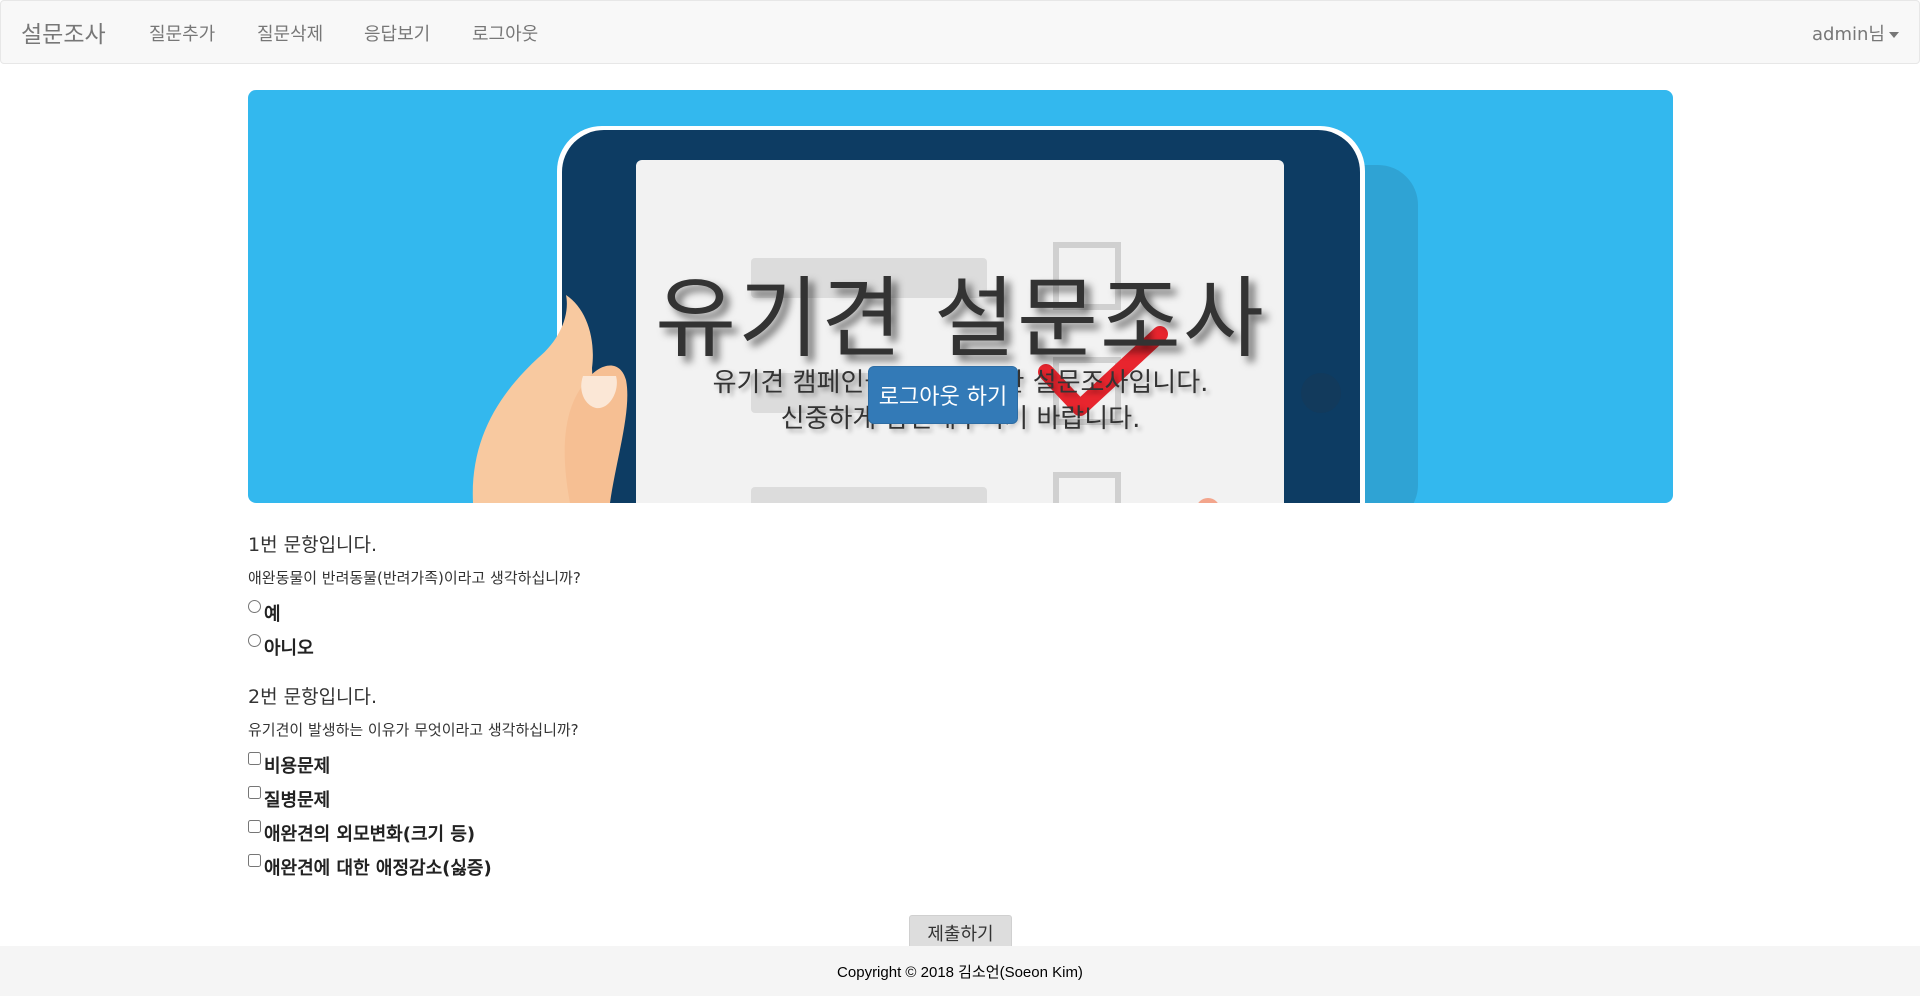  What do you see at coordinates (414, 578) in the screenshot?
I see `question-text: 애완동물이 반려동물(반려가족)이라고 생각하십니까?` at bounding box center [414, 578].